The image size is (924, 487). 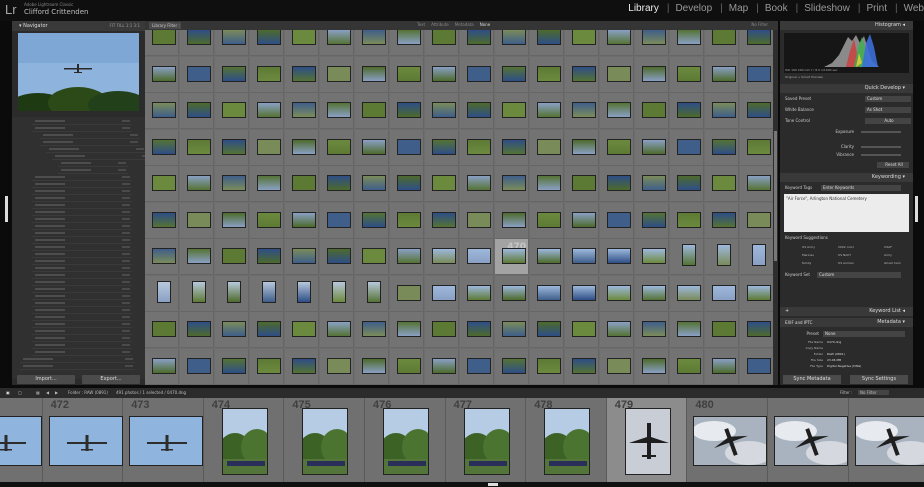 I want to click on keyword-set-select: Custom, so click(x=859, y=275).